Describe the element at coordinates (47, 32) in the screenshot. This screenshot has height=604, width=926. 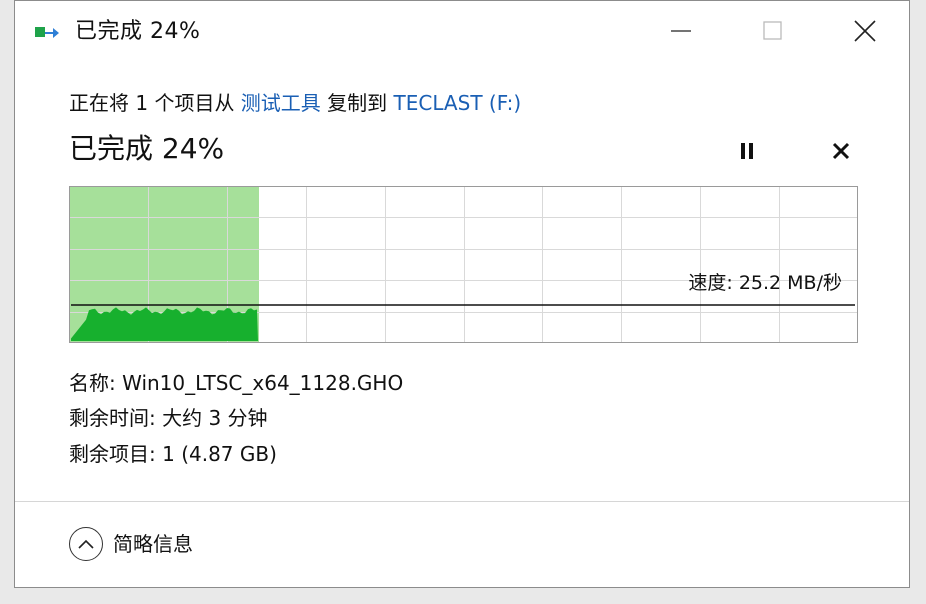
I see `copy-app-icon` at that location.